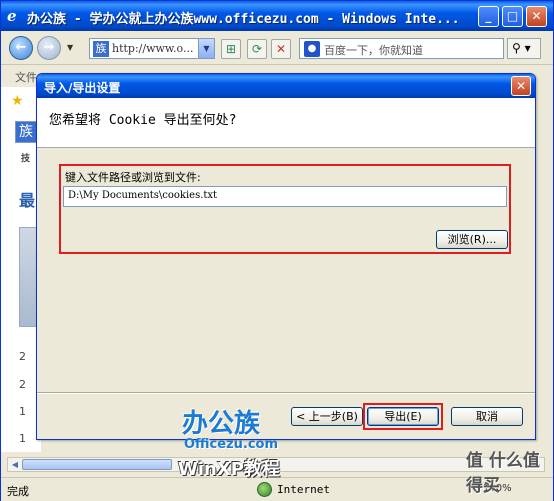 This screenshot has width=554, height=501. I want to click on previous-button: < 上一步(B), so click(327, 416).